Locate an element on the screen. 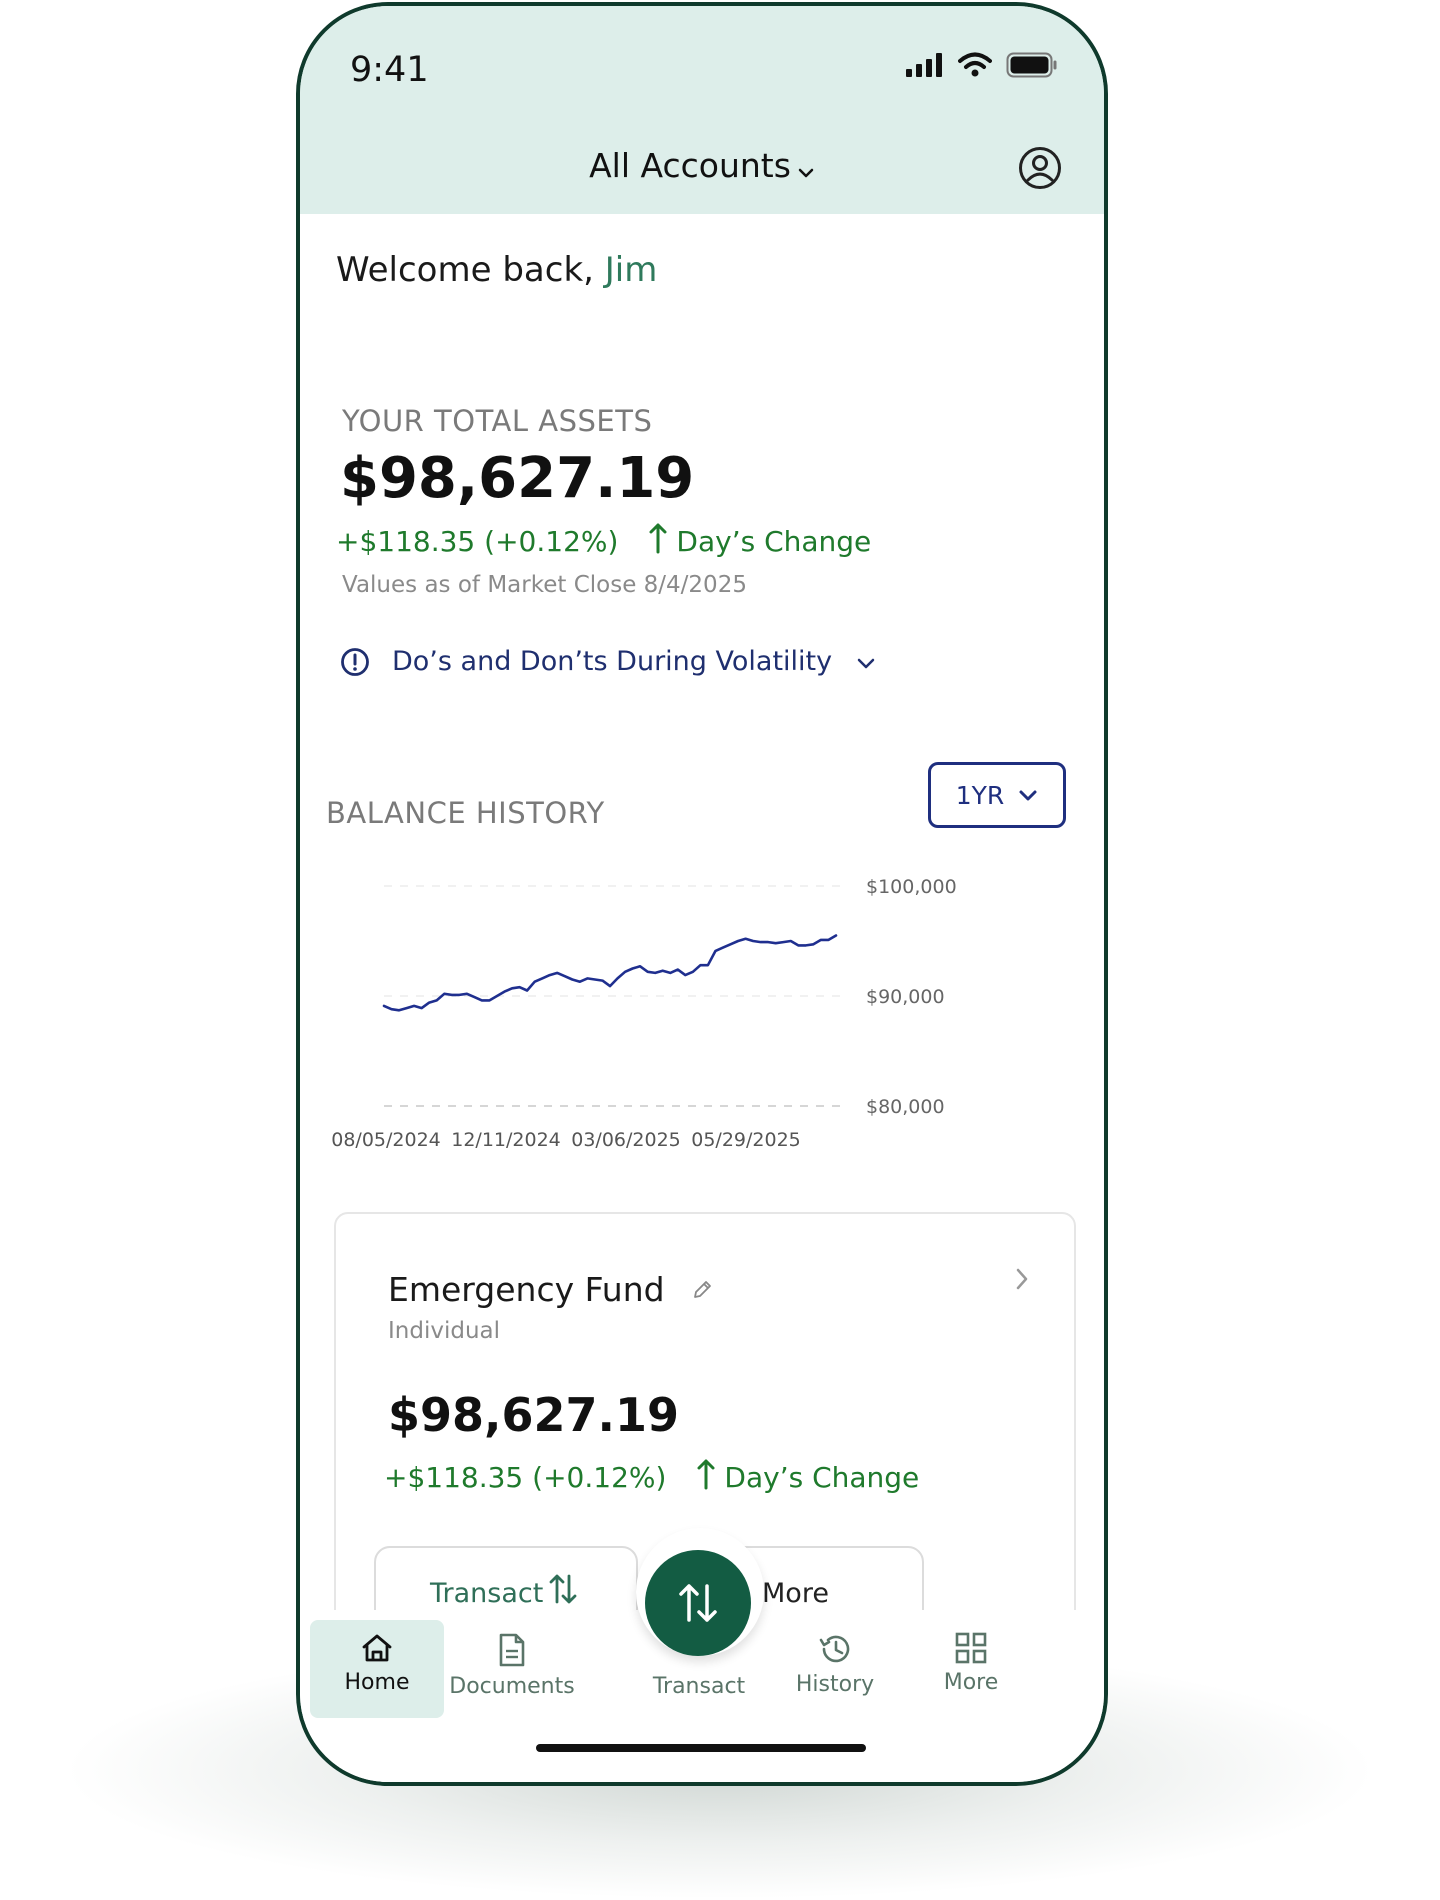  status-time: 9:41 is located at coordinates (389, 70).